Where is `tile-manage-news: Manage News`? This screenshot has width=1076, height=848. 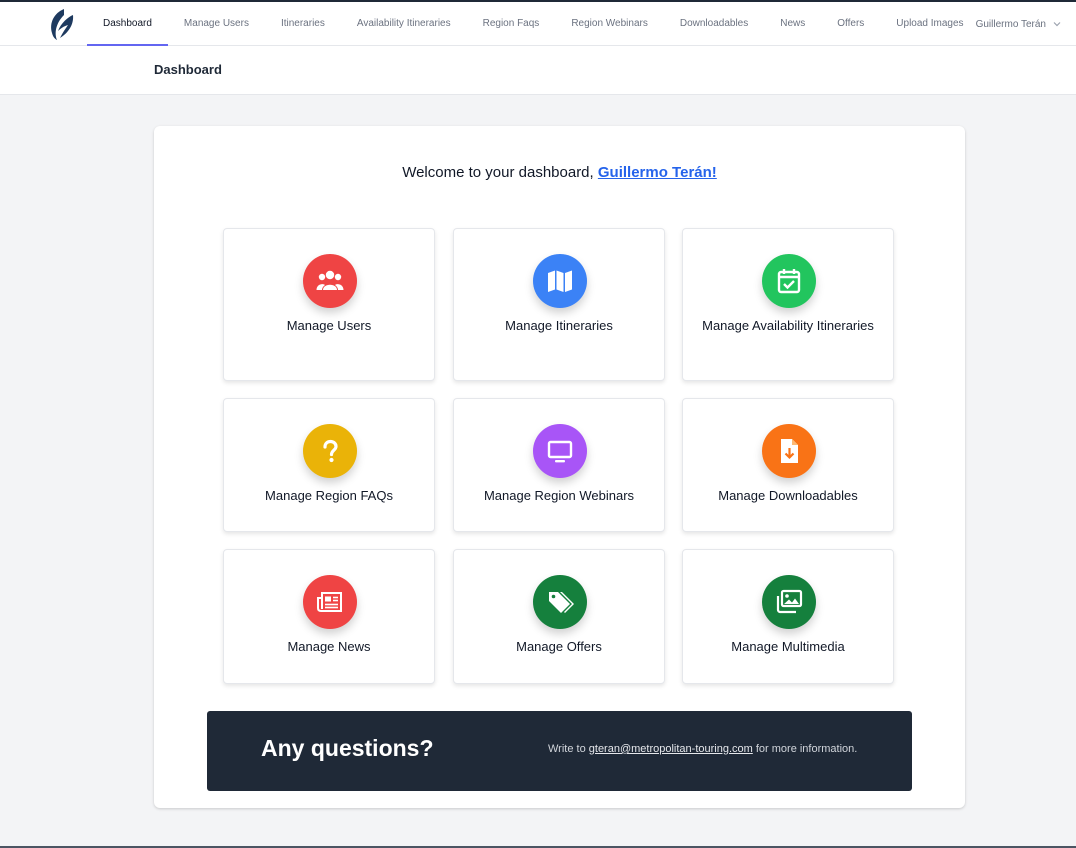 tile-manage-news: Manage News is located at coordinates (329, 616).